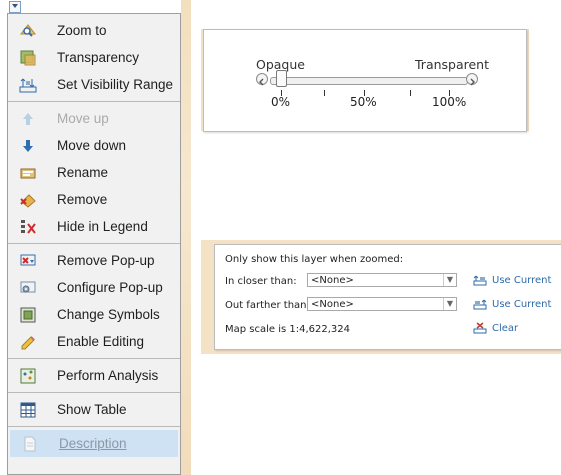  I want to click on slider-decrease-button, so click(262, 79).